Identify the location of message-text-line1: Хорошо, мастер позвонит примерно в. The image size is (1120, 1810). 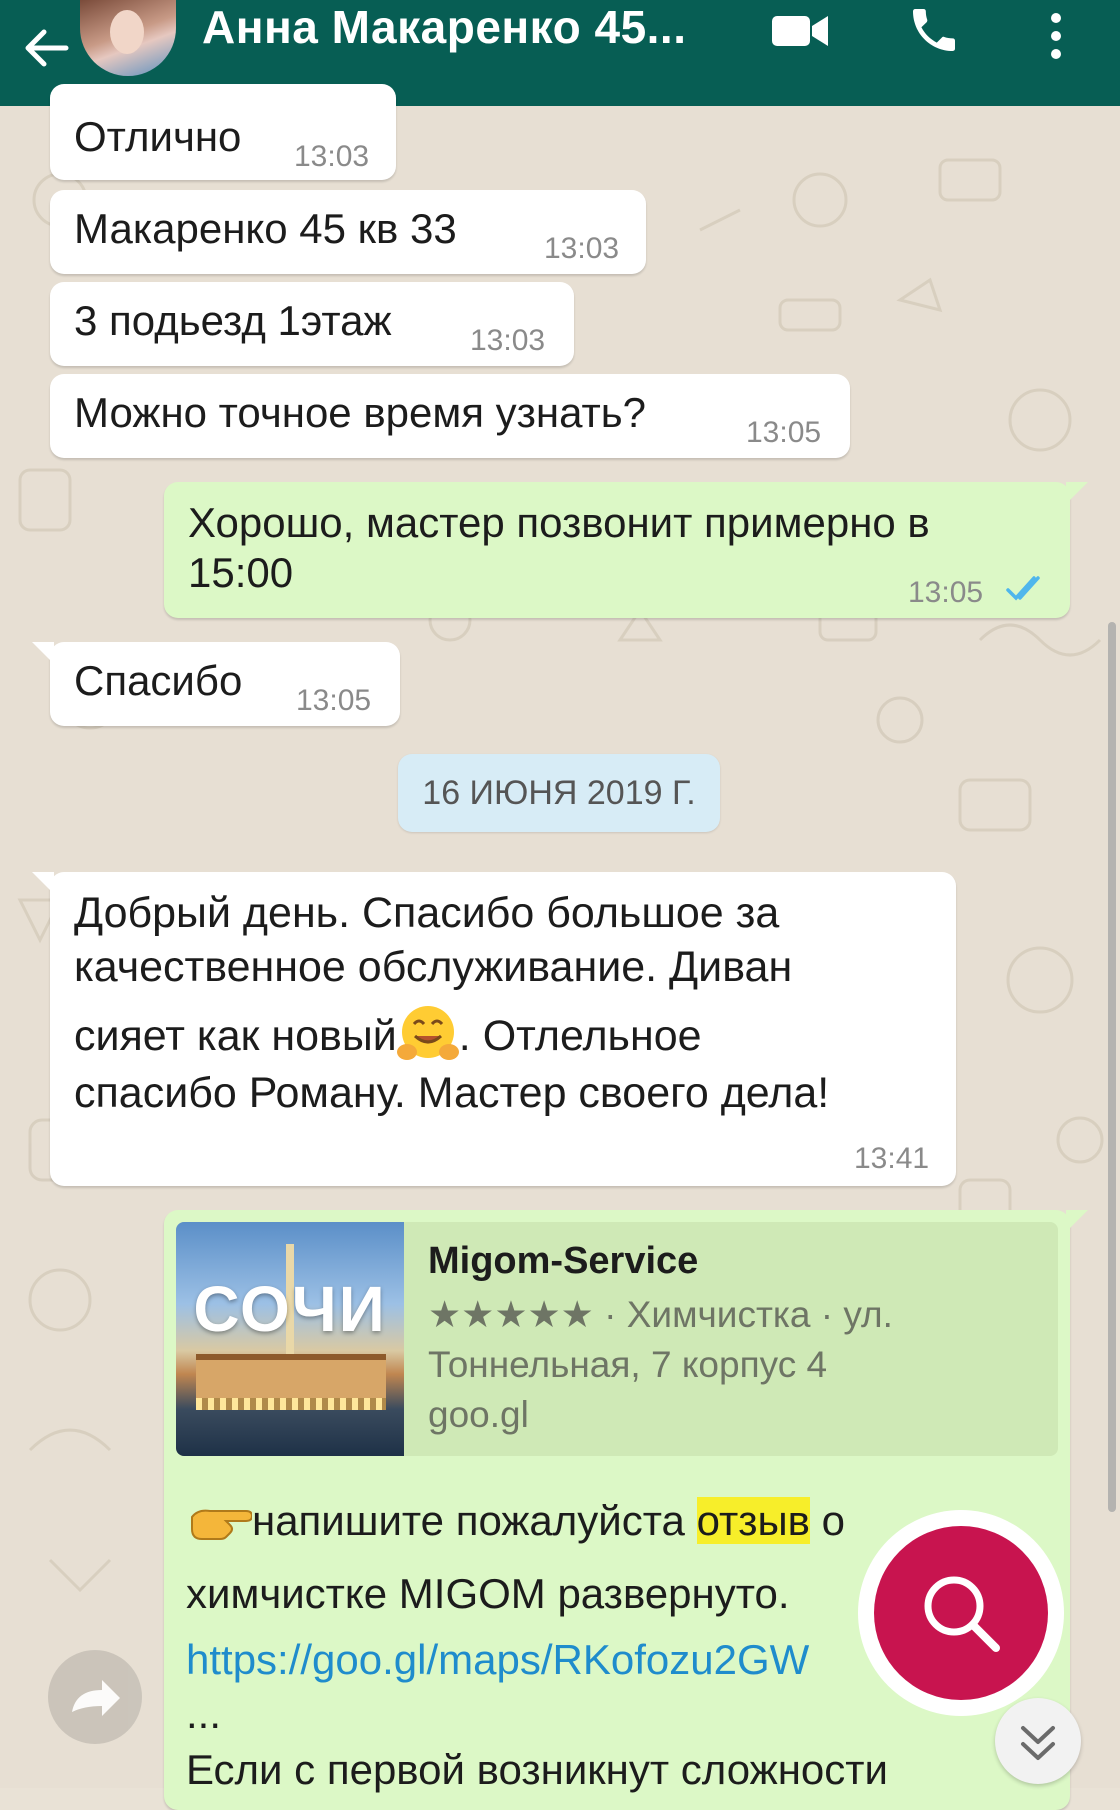
(559, 522).